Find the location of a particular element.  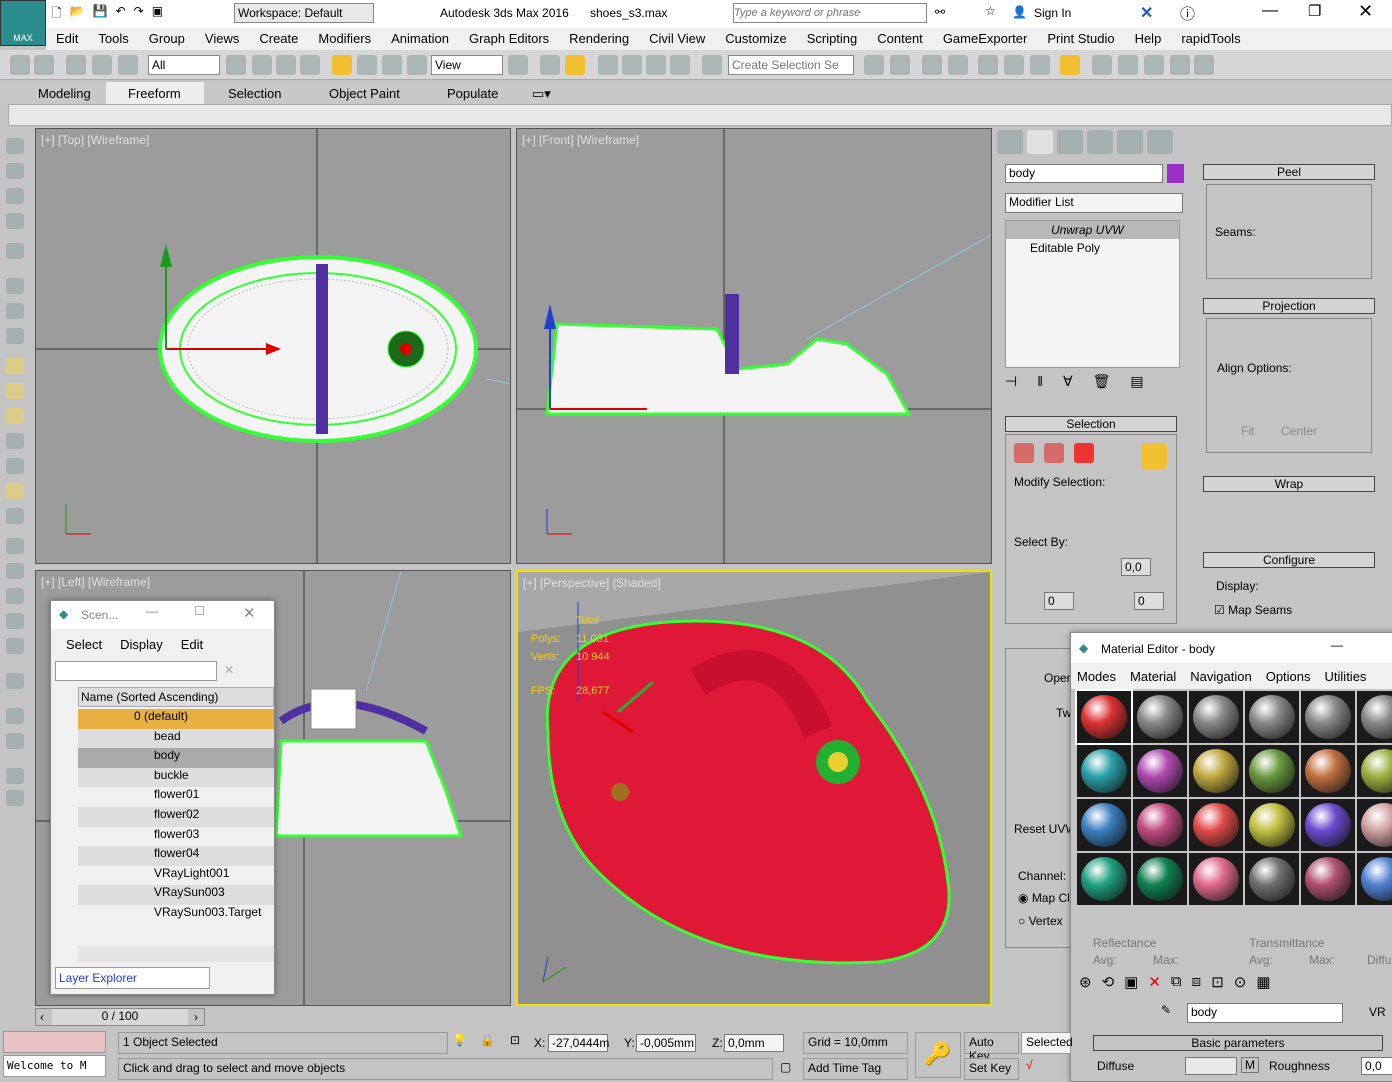

assign-material-icon: ▣ is located at coordinates (1131, 984).